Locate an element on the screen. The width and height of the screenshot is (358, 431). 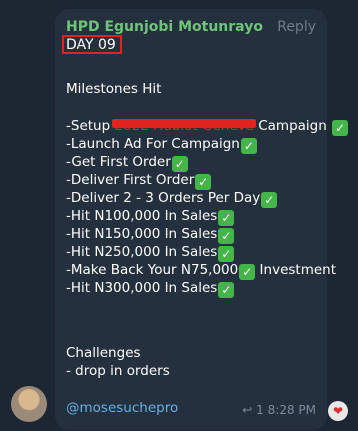
milestone-item: -Hit N250,000 In Sales ✓ is located at coordinates (150, 252).